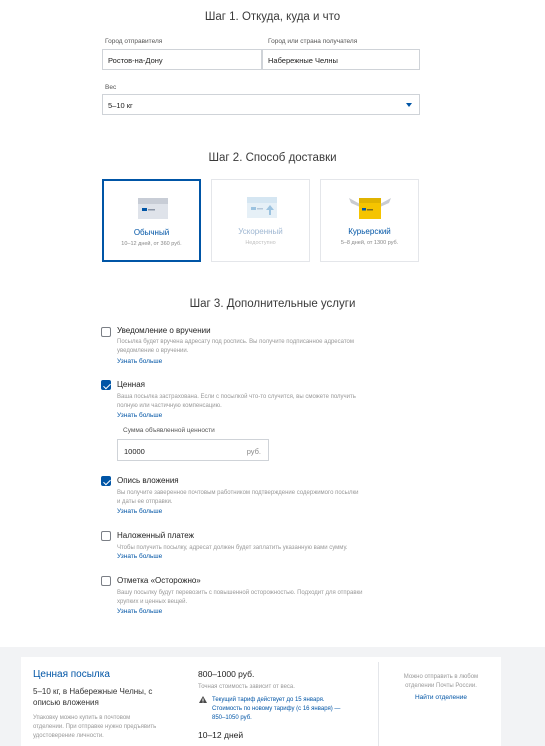 The image size is (545, 746). Describe the element at coordinates (262, 207) in the screenshot. I see `express-parcel-icon` at that location.